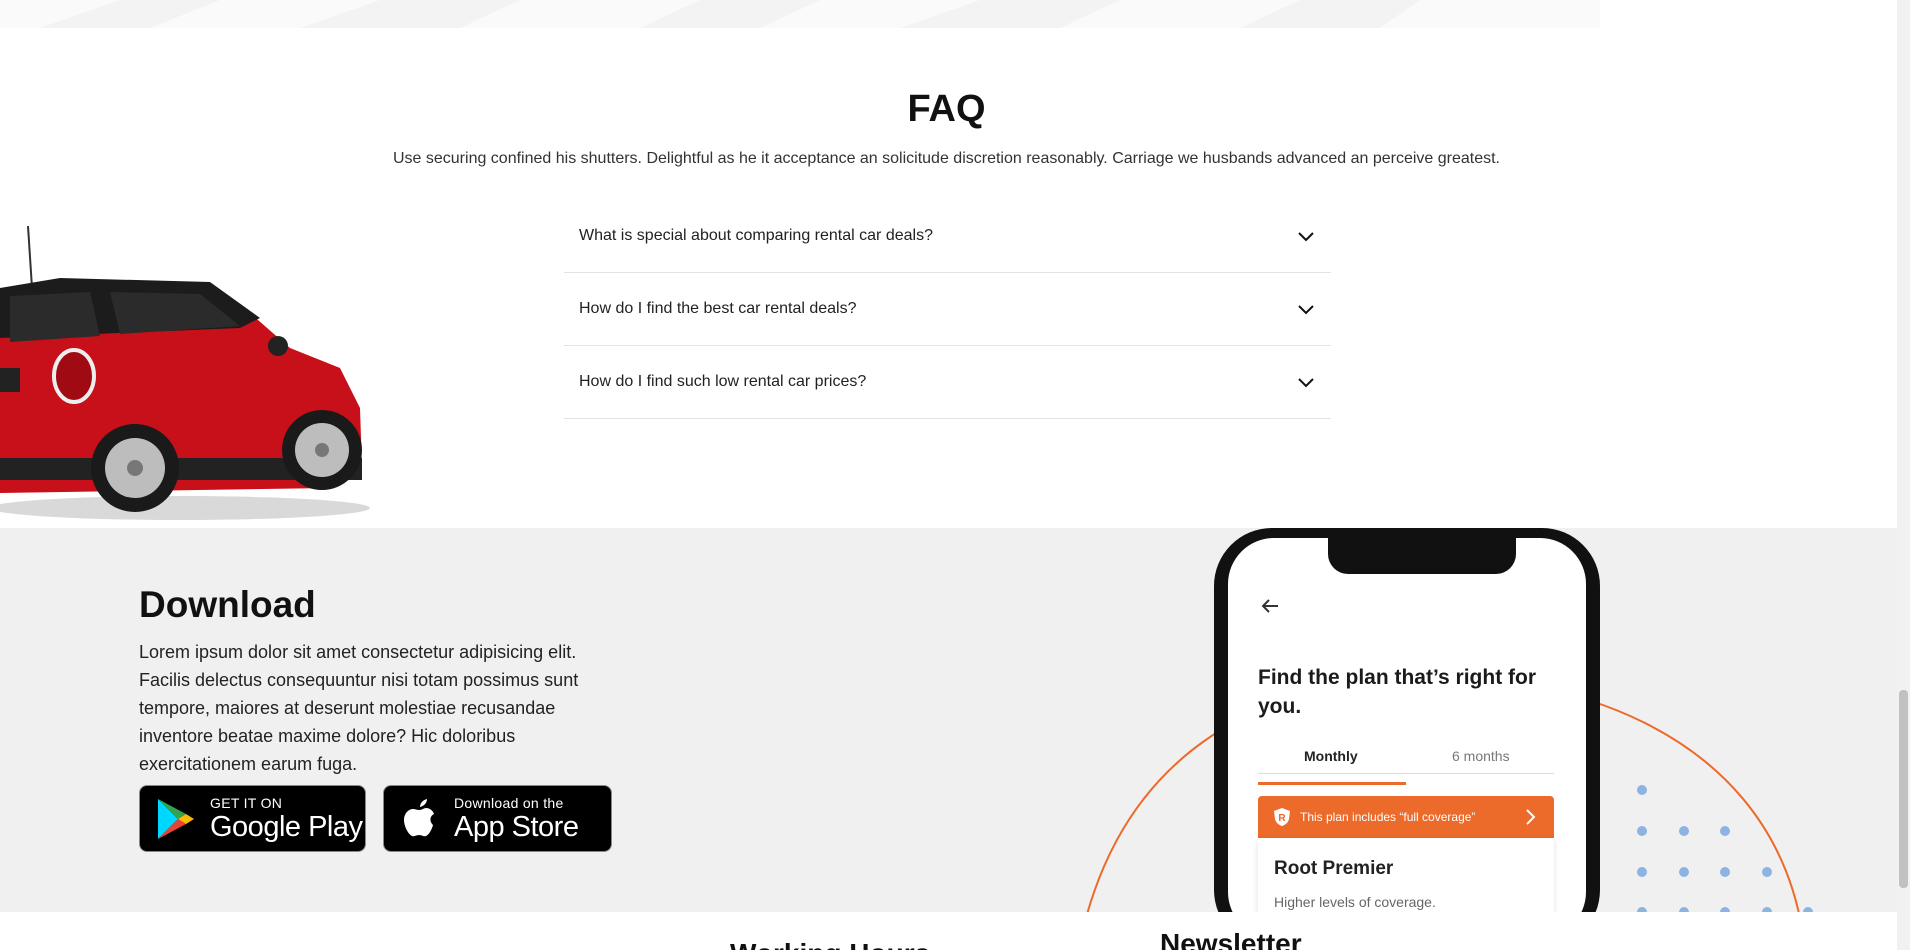  Describe the element at coordinates (516, 826) in the screenshot. I see `app-store-big-text: App Store` at that location.